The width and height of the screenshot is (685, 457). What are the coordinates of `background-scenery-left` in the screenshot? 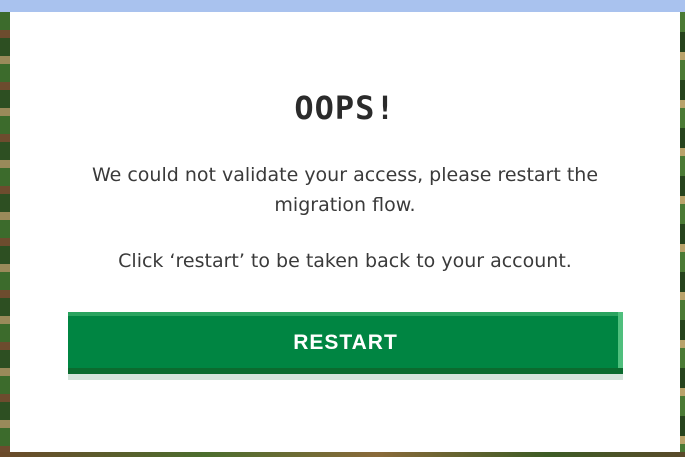 It's located at (5, 234).